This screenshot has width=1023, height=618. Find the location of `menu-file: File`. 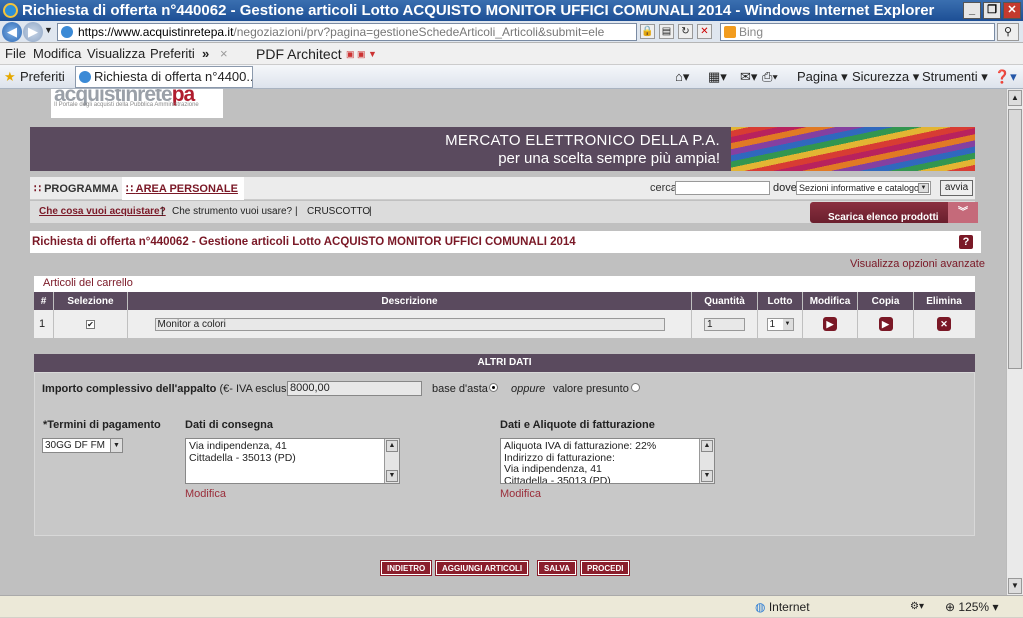

menu-file: File is located at coordinates (15, 54).